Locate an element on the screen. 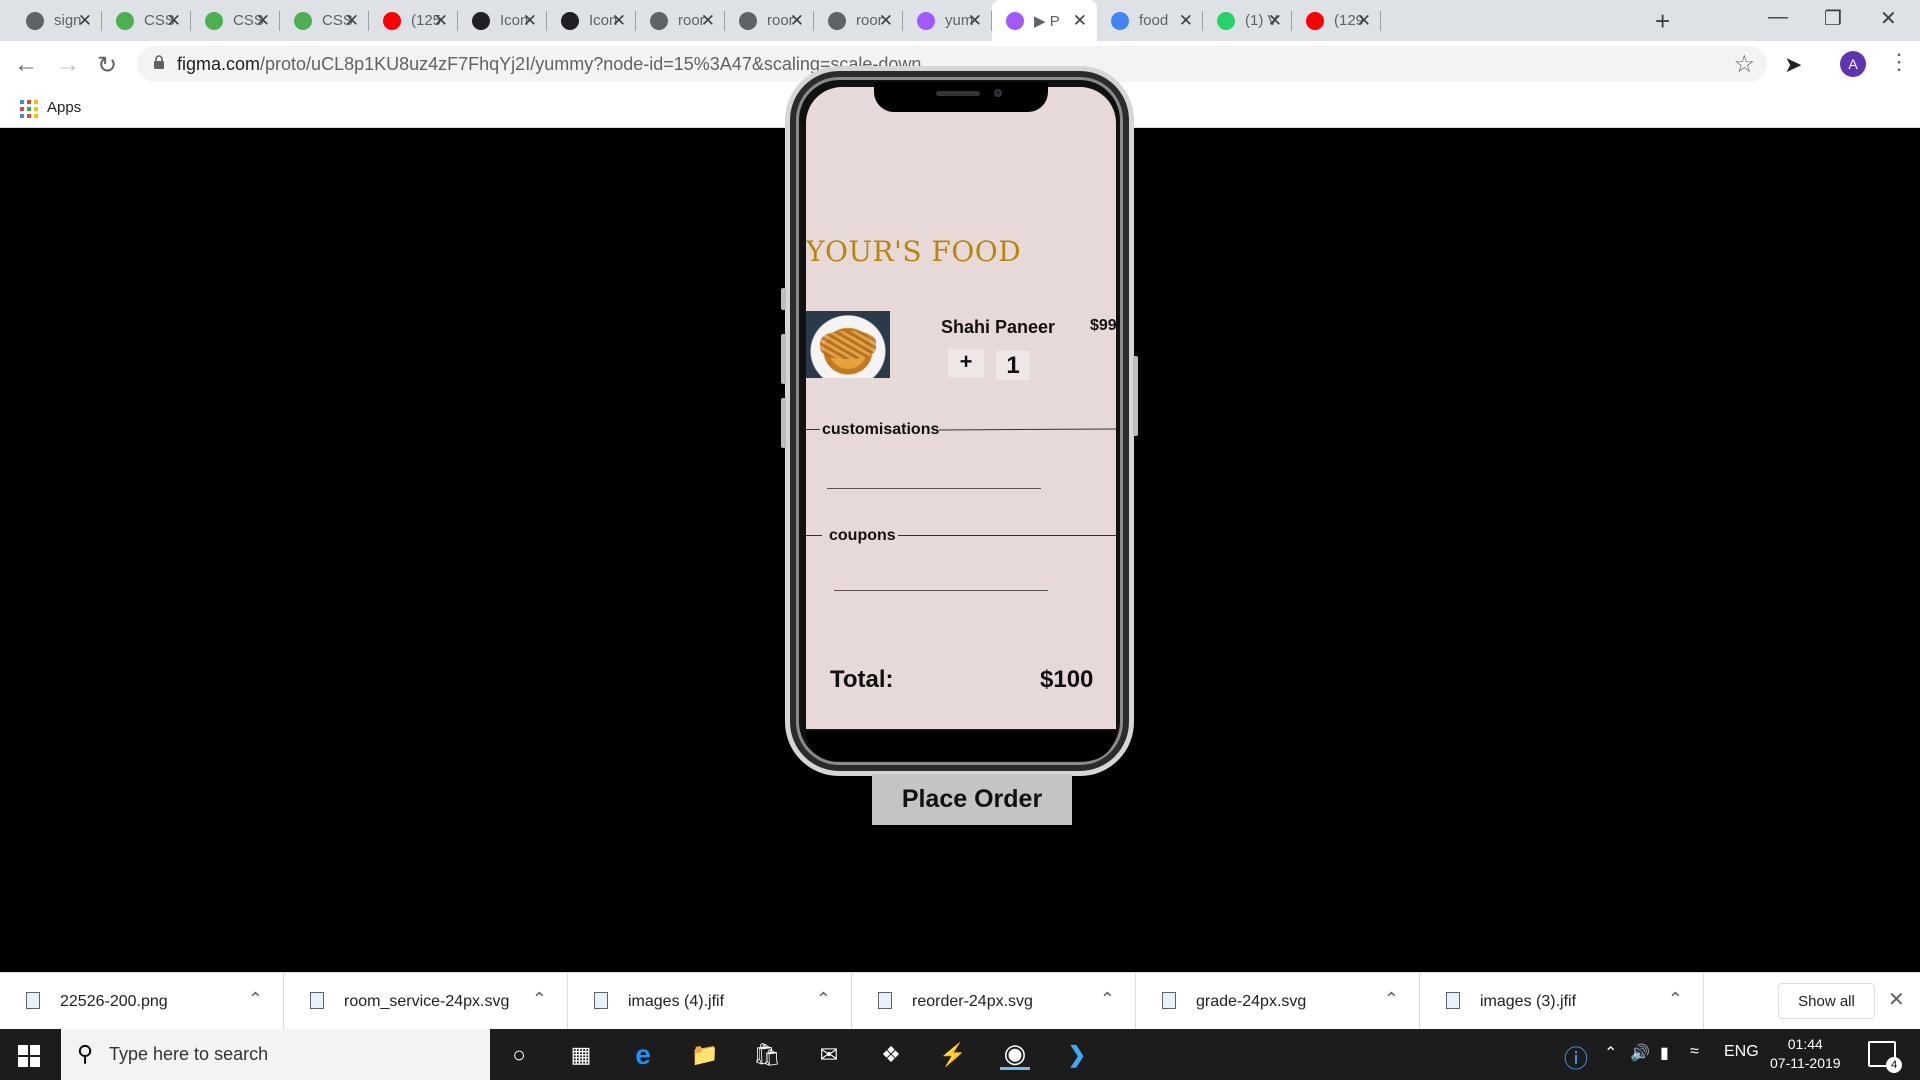  browser-tab: (125 ✕ is located at coordinates (413, 20).